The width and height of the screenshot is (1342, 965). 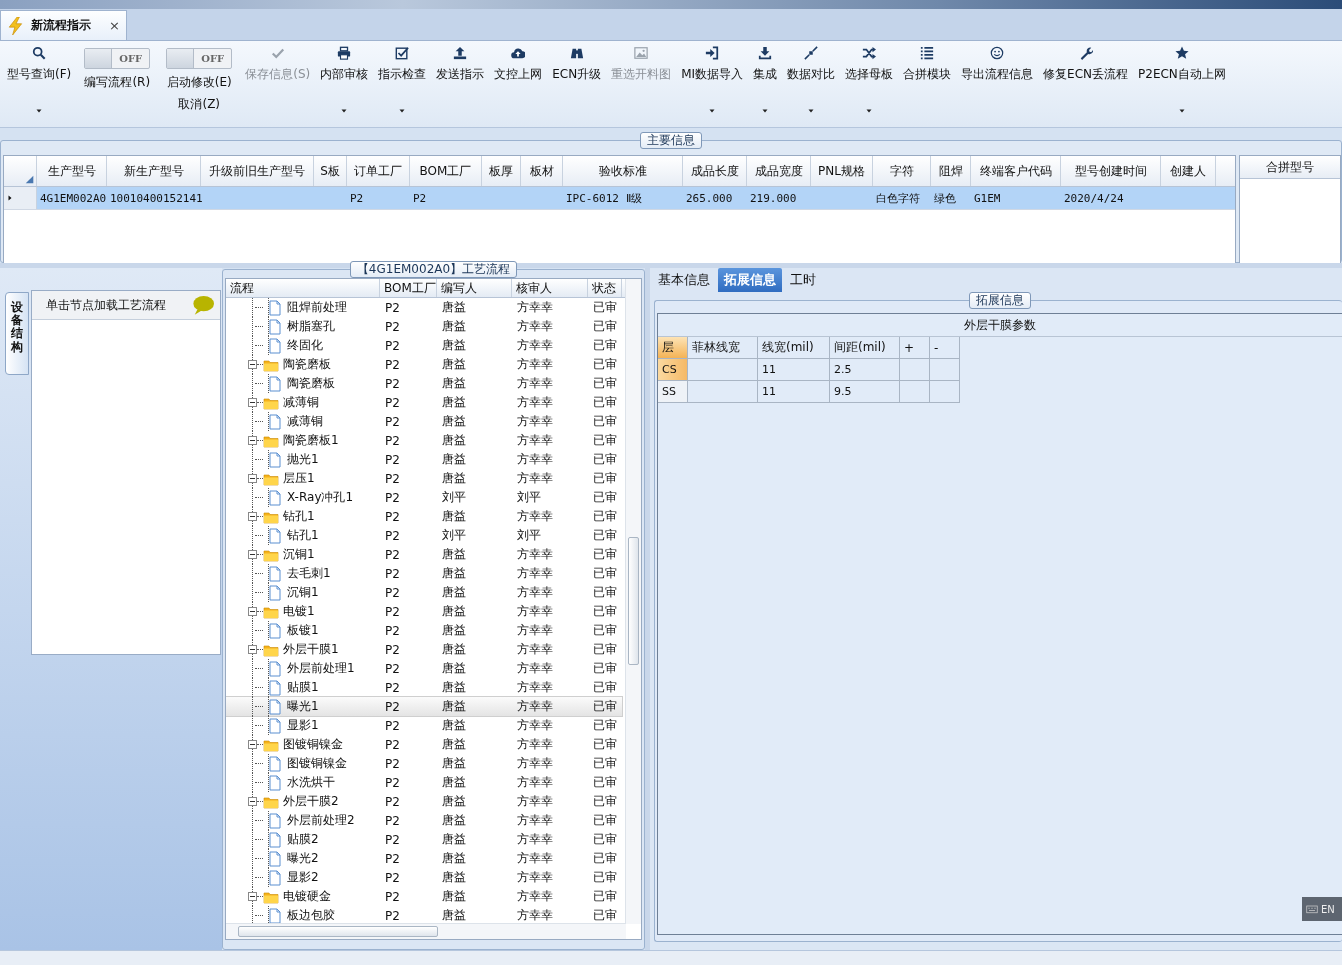 What do you see at coordinates (779, 171) in the screenshot?
I see `column-header: 成品宽度` at bounding box center [779, 171].